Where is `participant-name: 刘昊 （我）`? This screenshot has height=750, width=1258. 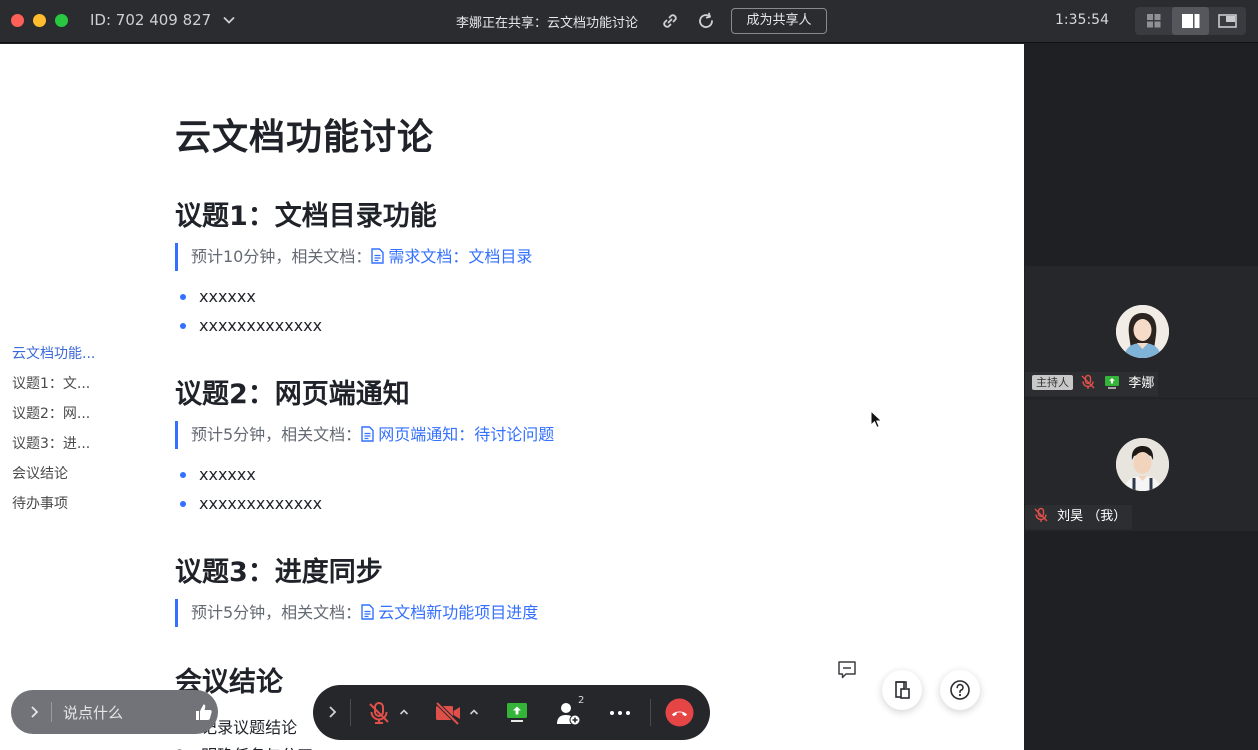 participant-name: 刘昊 （我） is located at coordinates (1092, 516).